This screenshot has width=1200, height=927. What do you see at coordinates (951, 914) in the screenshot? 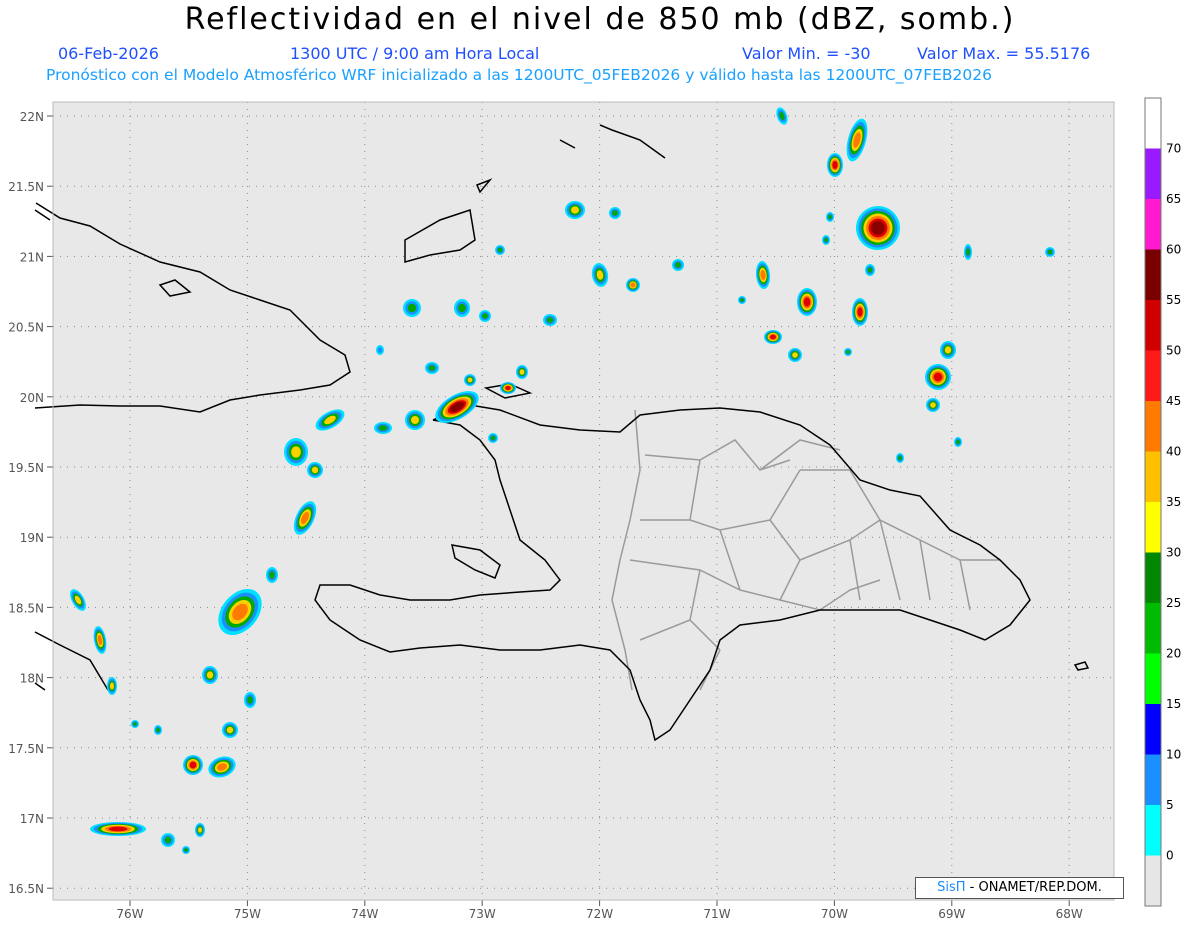
I see `lon-label: 69W` at bounding box center [951, 914].